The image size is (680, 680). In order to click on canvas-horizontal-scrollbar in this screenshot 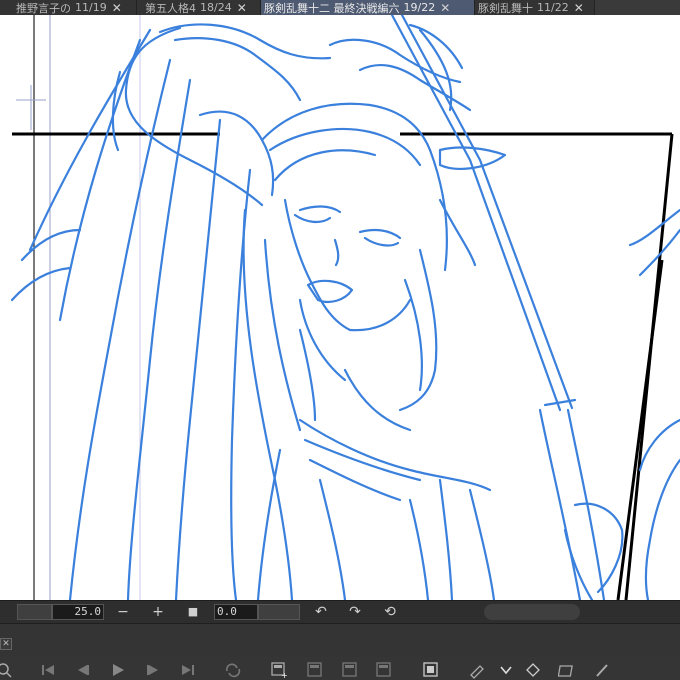, I will do `click(532, 612)`.